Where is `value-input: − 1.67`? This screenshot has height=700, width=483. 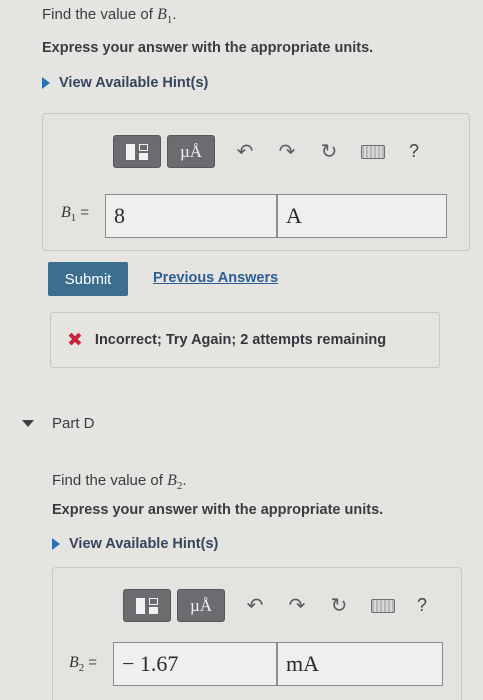 value-input: − 1.67 is located at coordinates (195, 664).